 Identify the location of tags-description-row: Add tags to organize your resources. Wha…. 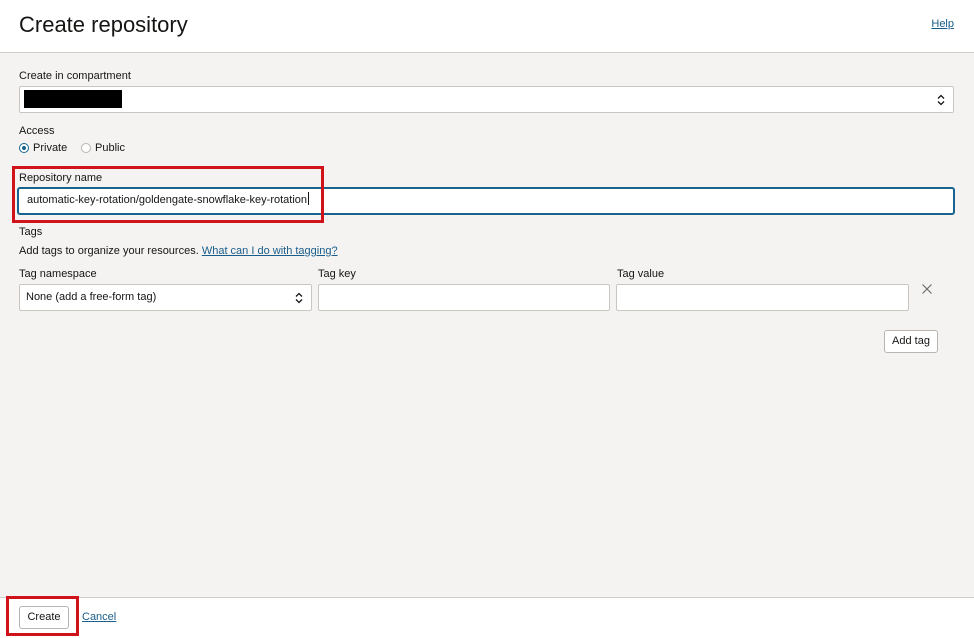
(178, 251).